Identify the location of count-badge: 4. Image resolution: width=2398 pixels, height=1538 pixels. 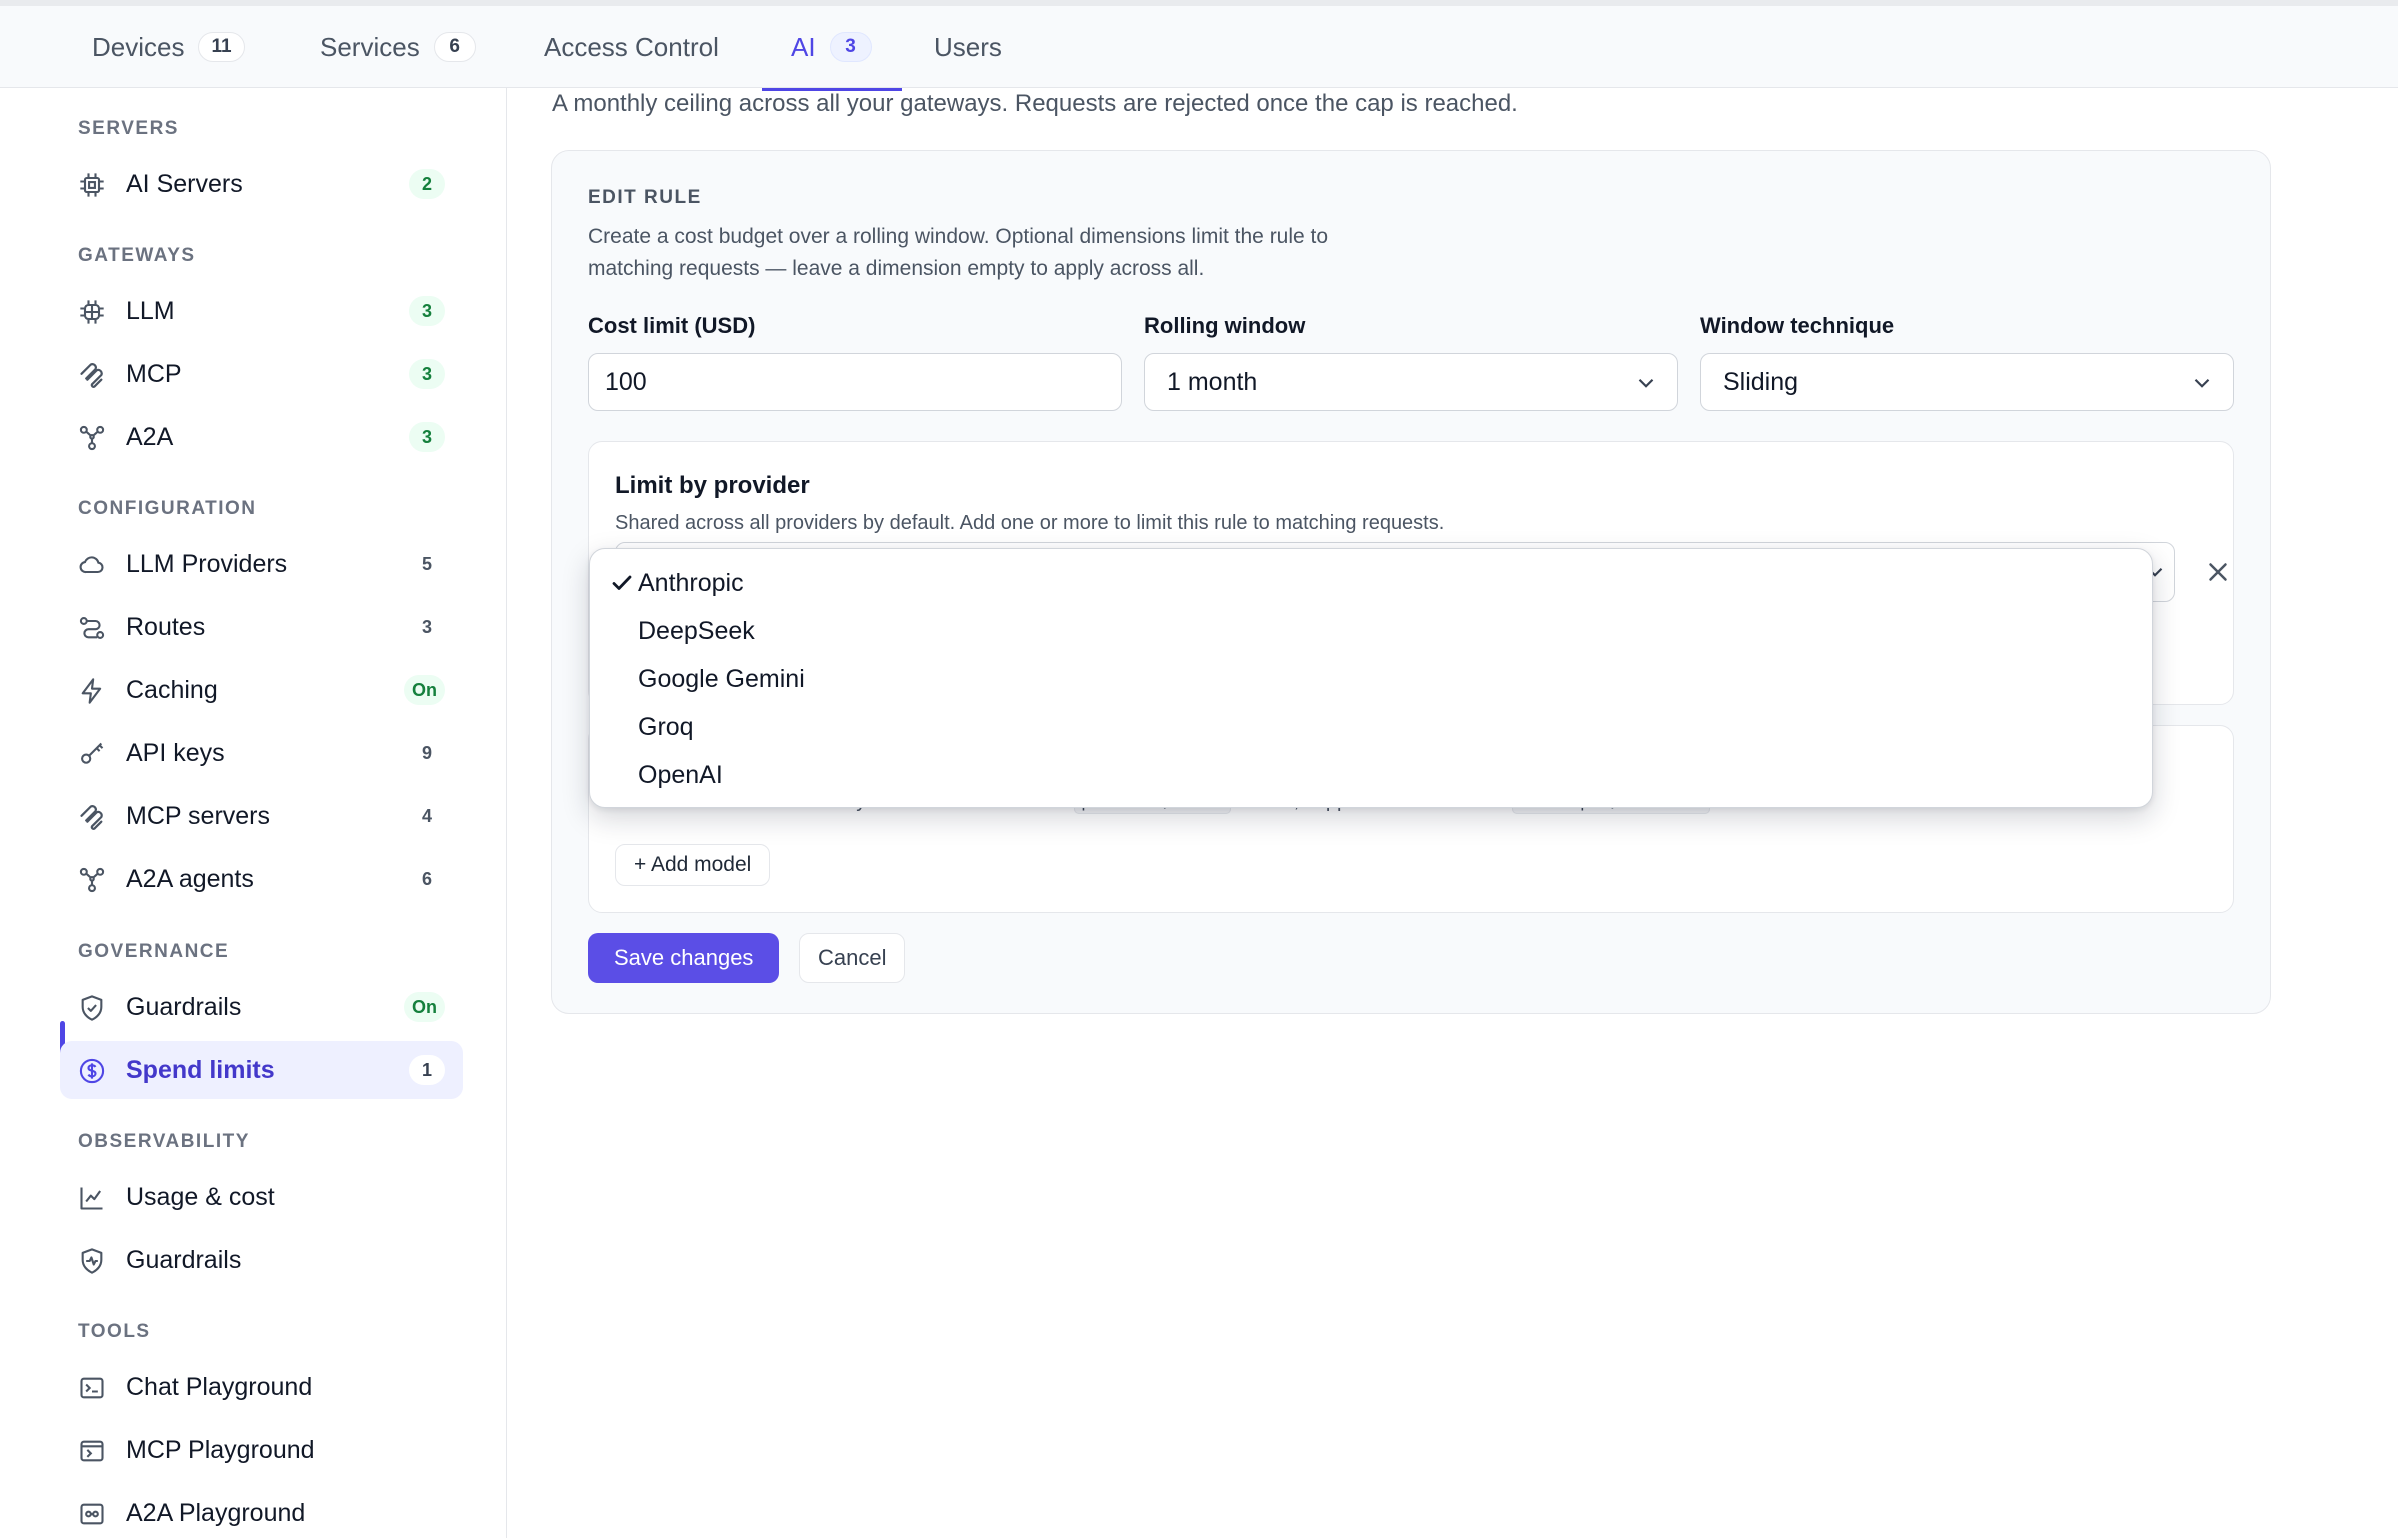
(427, 816).